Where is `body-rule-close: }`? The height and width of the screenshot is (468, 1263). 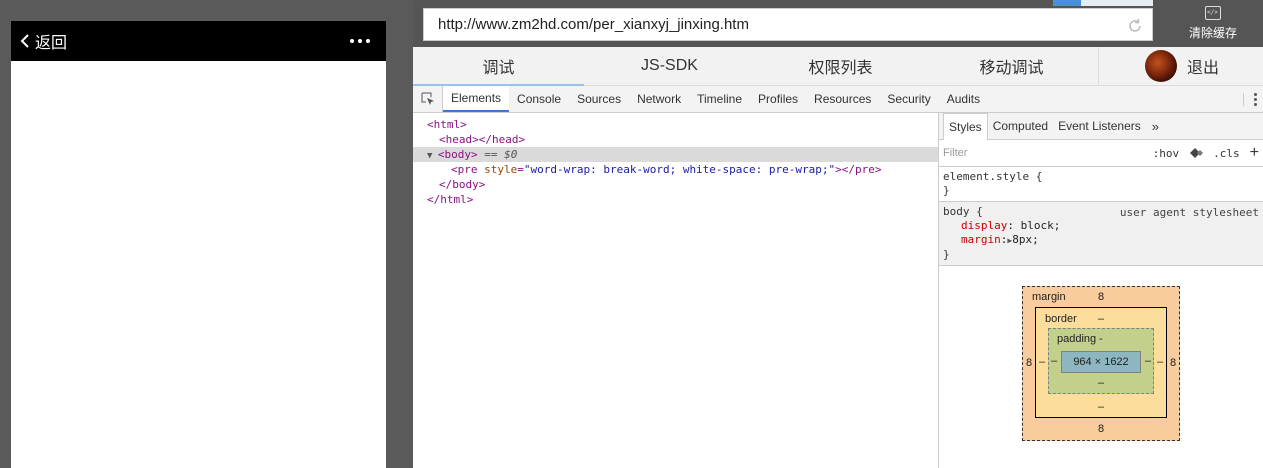 body-rule-close: } is located at coordinates (946, 254).